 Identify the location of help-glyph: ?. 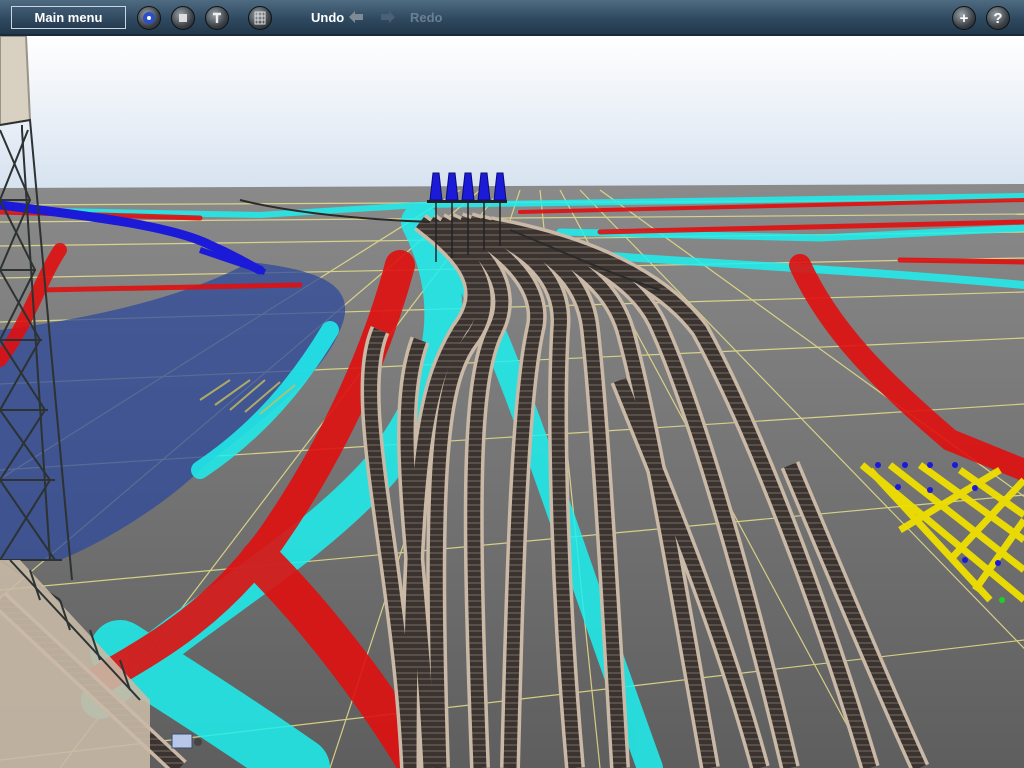
(998, 18).